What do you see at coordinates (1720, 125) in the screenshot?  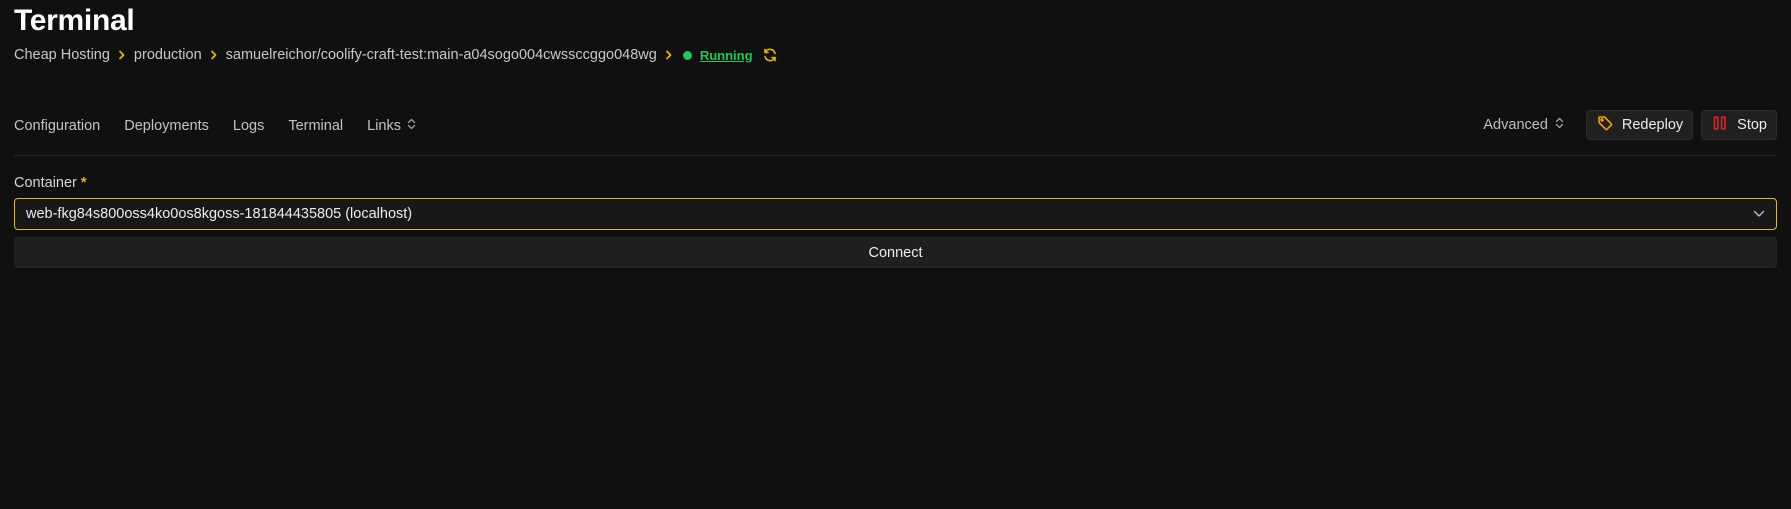 I see `pause-icon` at bounding box center [1720, 125].